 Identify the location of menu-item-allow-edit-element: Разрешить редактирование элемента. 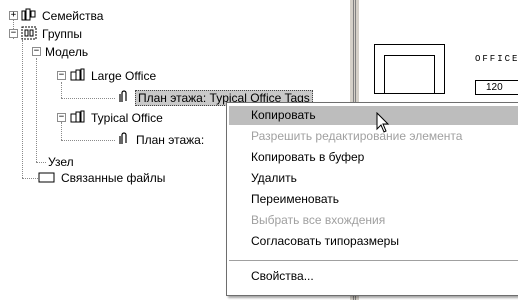
(373, 136).